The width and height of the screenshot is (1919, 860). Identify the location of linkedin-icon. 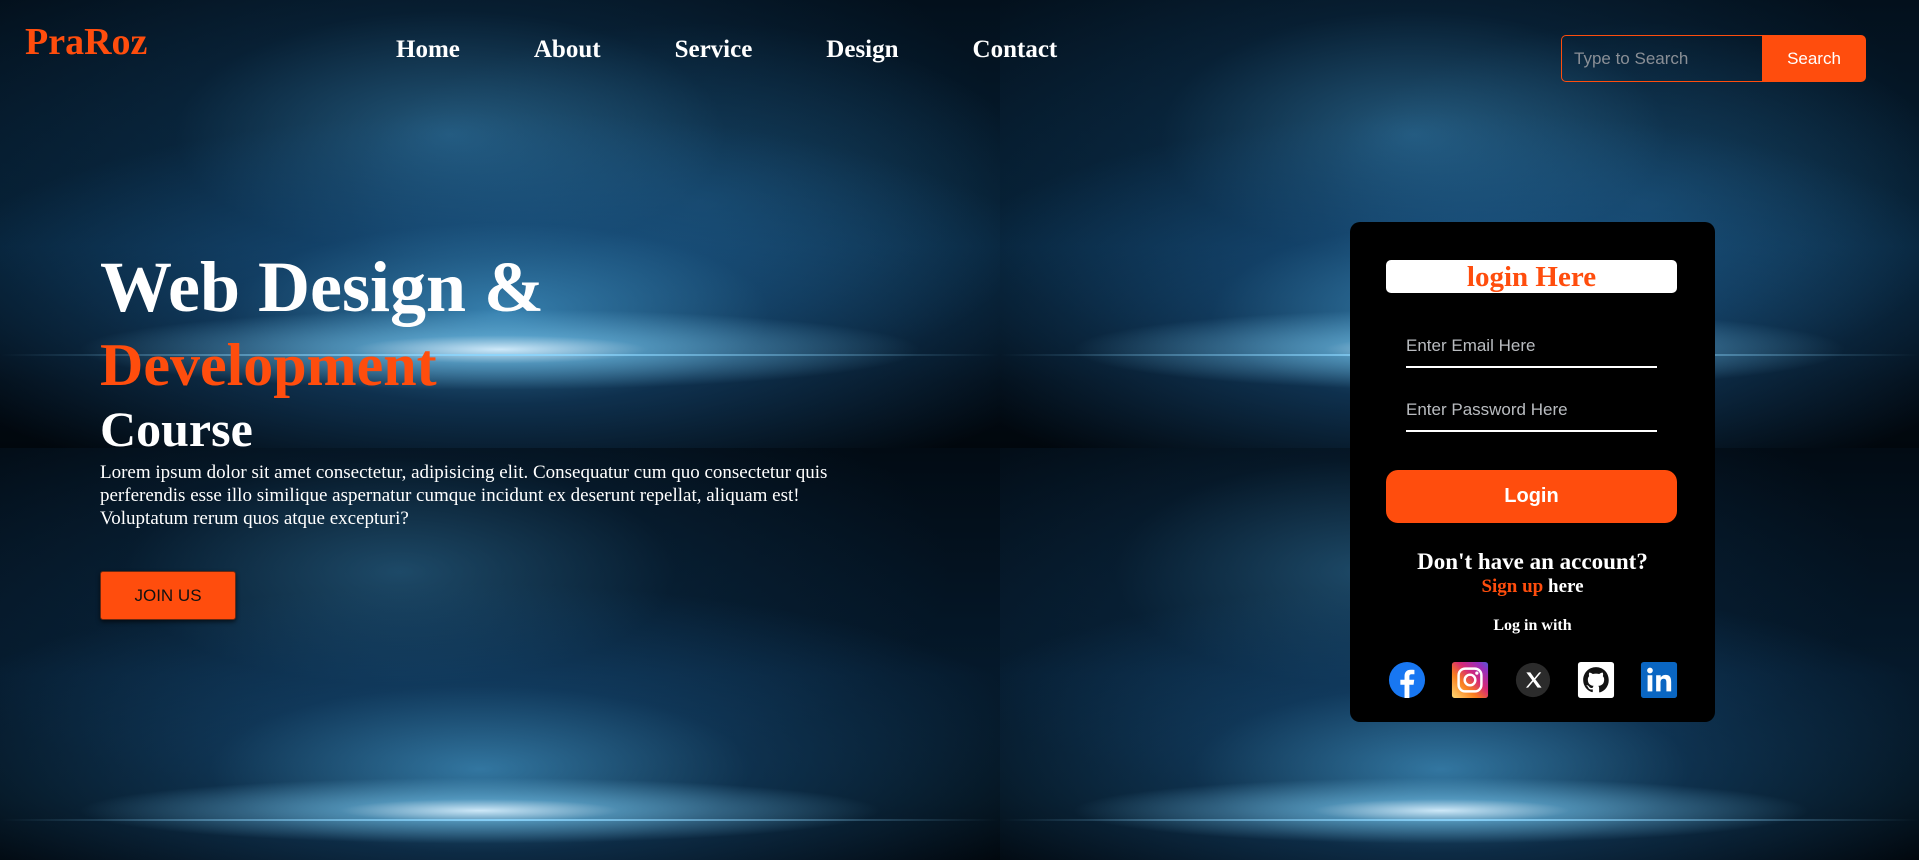
(1659, 680).